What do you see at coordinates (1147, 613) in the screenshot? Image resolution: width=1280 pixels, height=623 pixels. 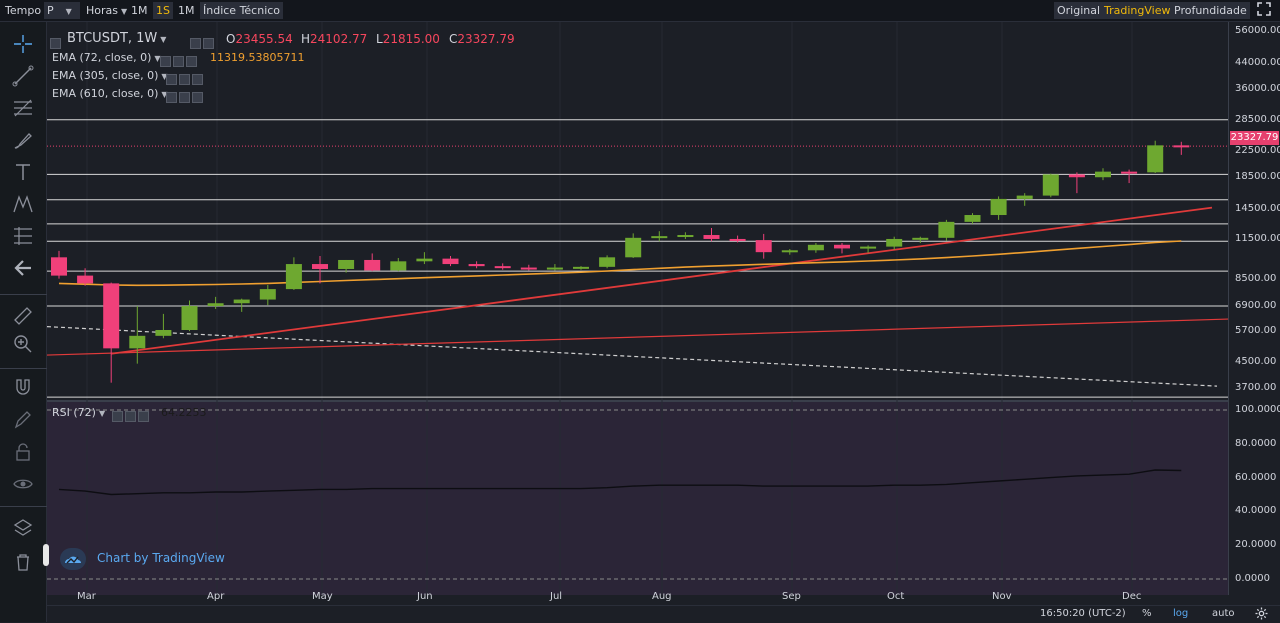 I see `percent-scale-button: %` at bounding box center [1147, 613].